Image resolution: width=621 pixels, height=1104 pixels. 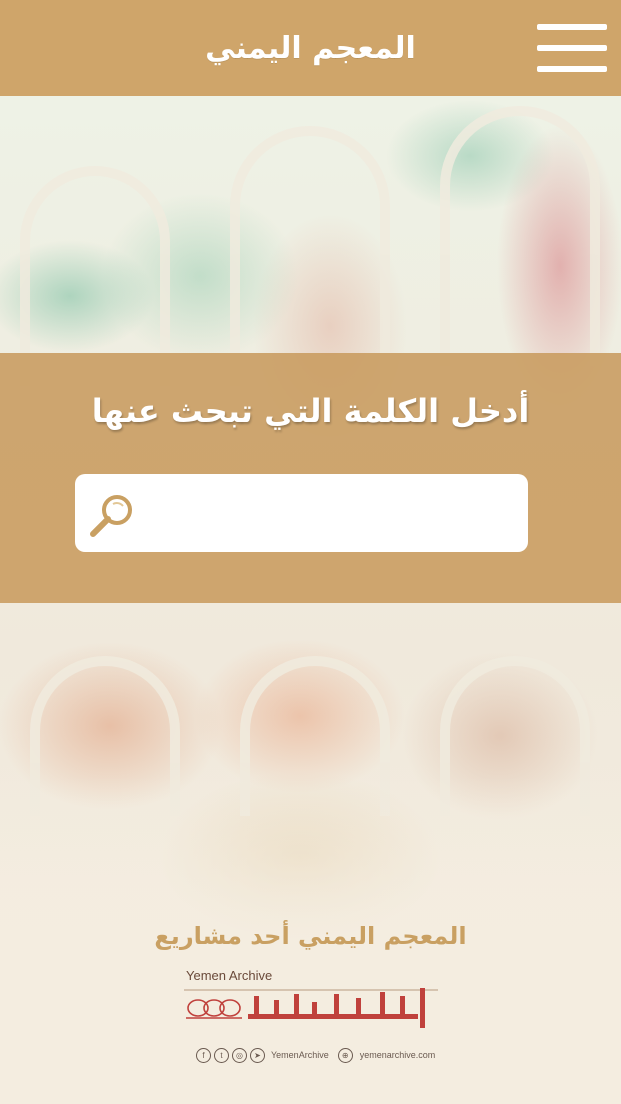 I want to click on page-title: المعجم اليمني, so click(x=310, y=48).